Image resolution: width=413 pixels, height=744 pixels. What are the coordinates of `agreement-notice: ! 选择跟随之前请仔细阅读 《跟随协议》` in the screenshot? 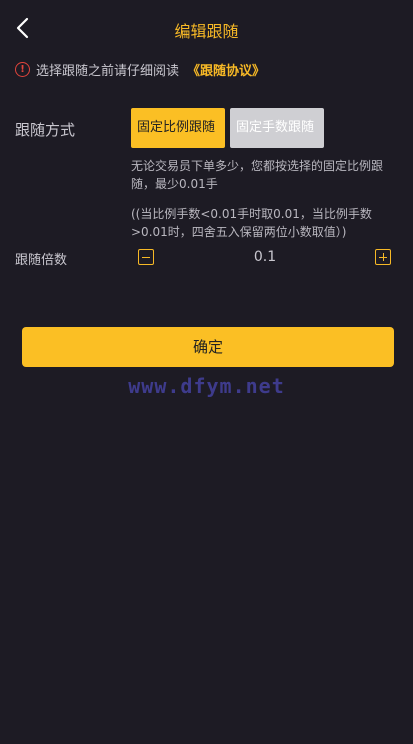 It's located at (140, 69).